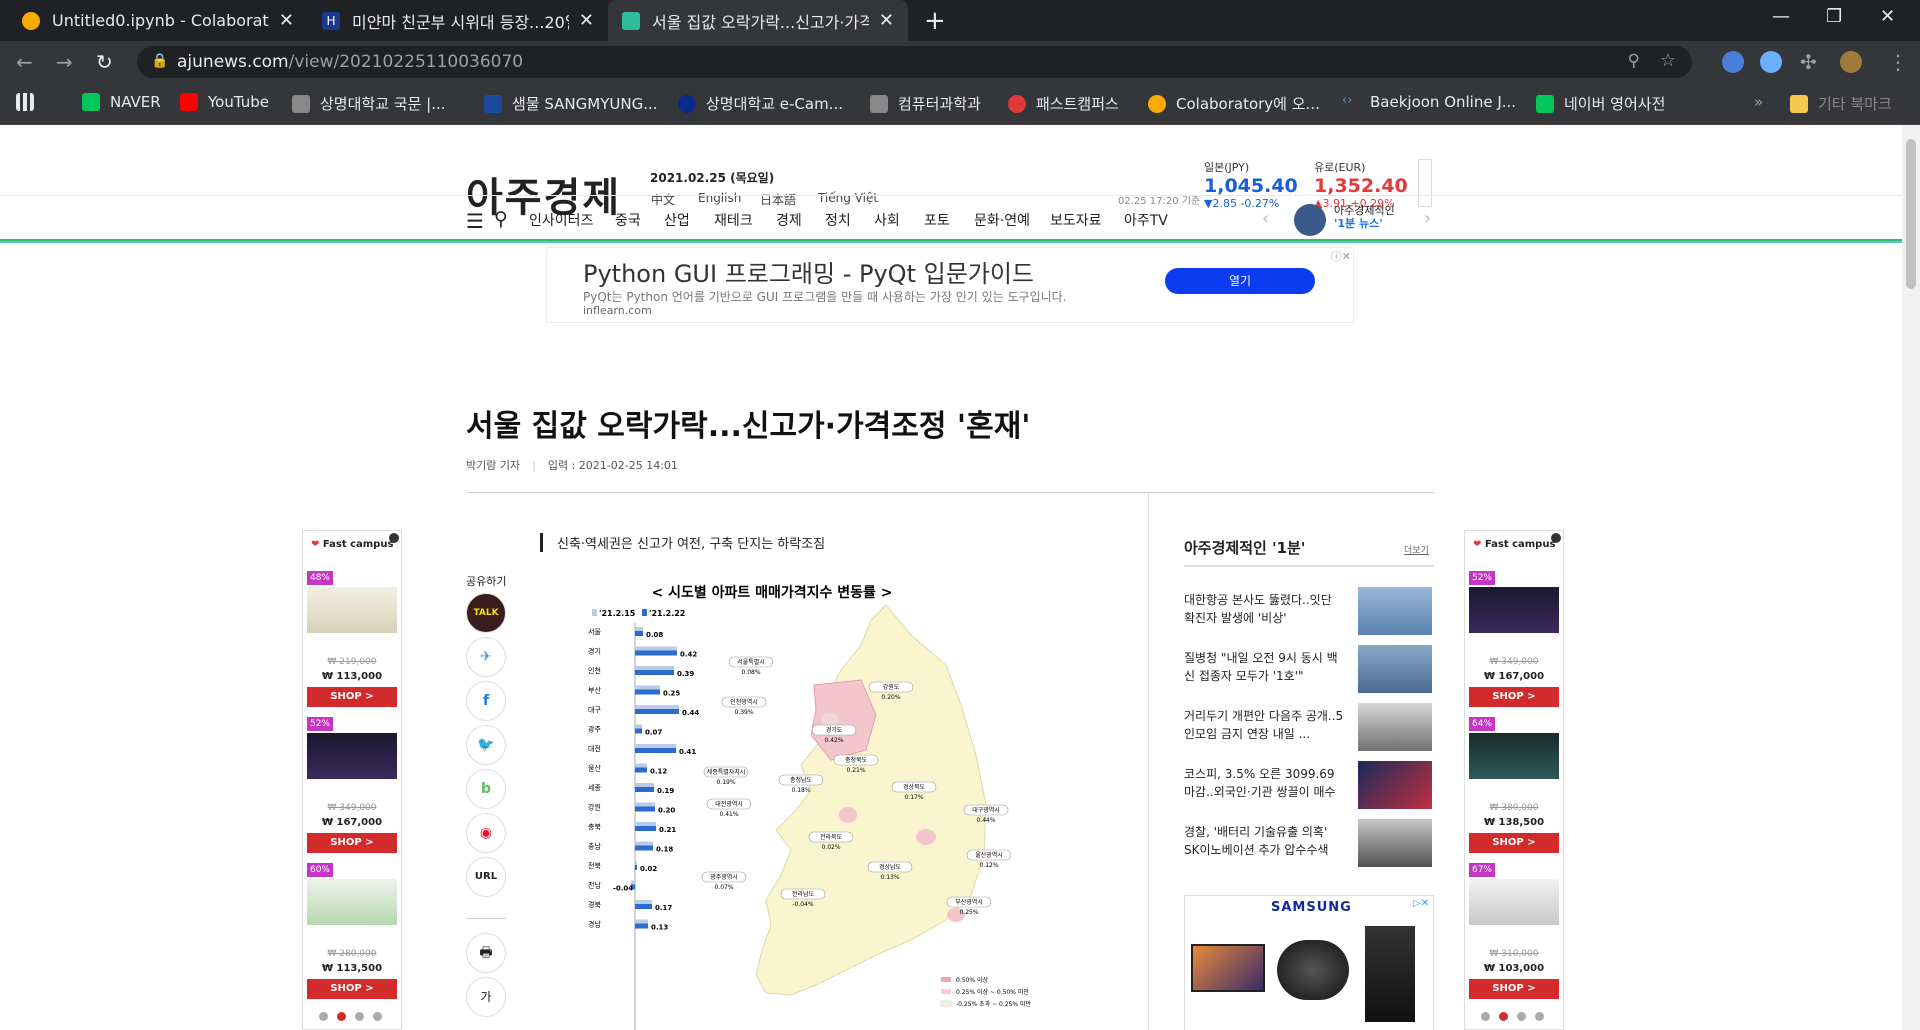 The image size is (1920, 1030). I want to click on tab-ajunews: 서울 집값 오락가락...신고가·가격조 ✕, so click(758, 20).